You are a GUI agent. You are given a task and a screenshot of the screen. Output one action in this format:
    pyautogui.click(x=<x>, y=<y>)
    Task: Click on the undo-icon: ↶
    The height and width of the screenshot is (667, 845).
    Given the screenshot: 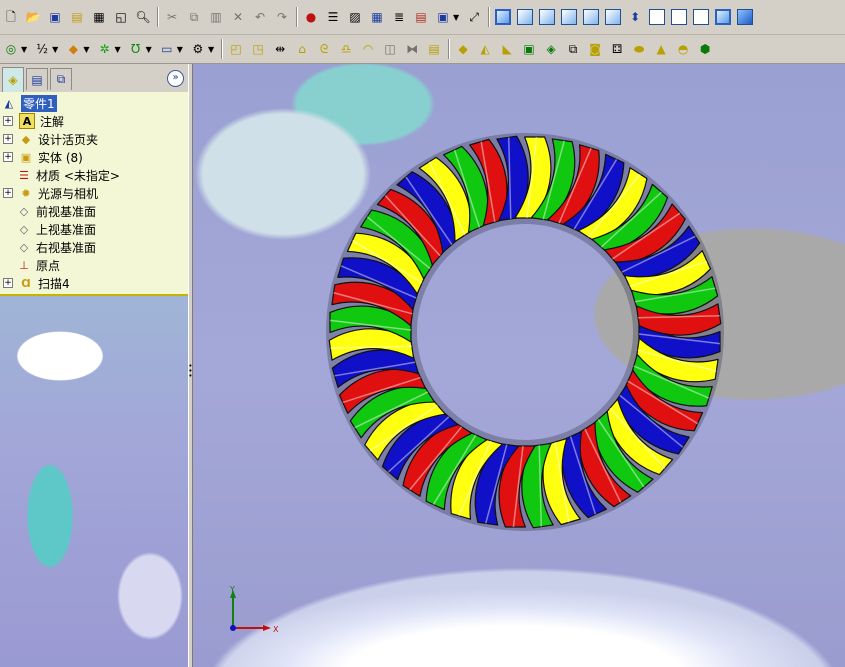 What is the action you would take?
    pyautogui.click(x=260, y=17)
    